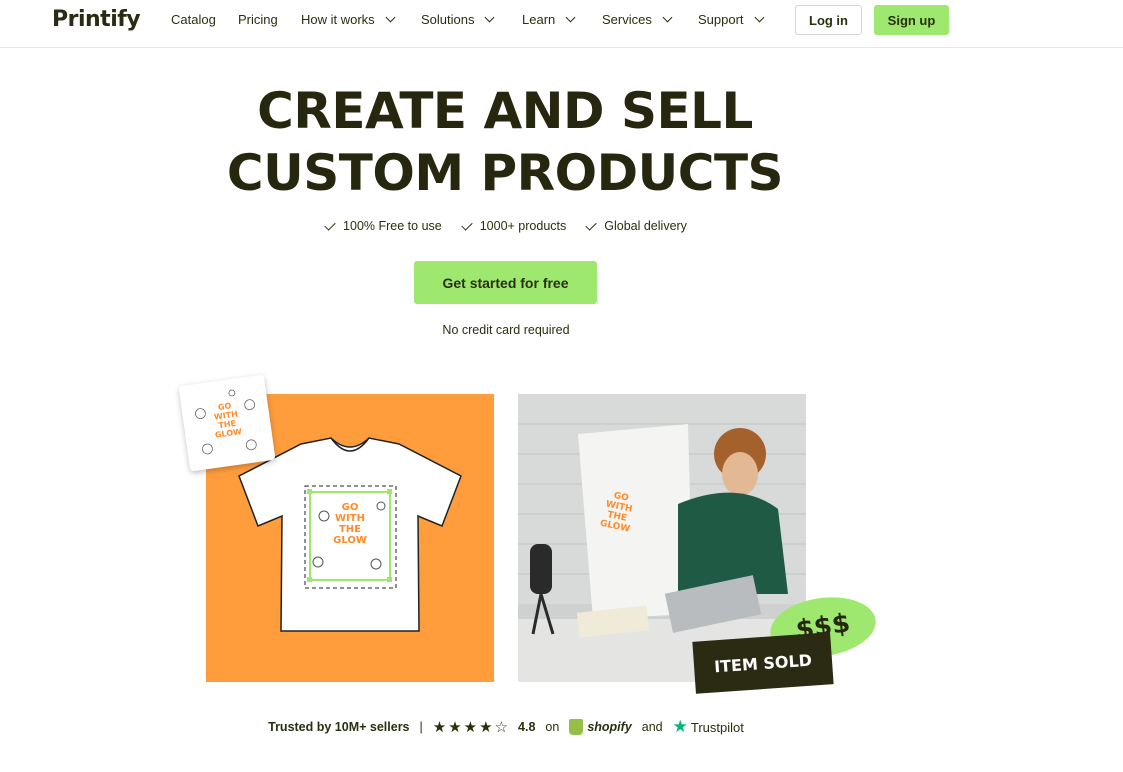  I want to click on rating-value: 4.8, so click(527, 727).